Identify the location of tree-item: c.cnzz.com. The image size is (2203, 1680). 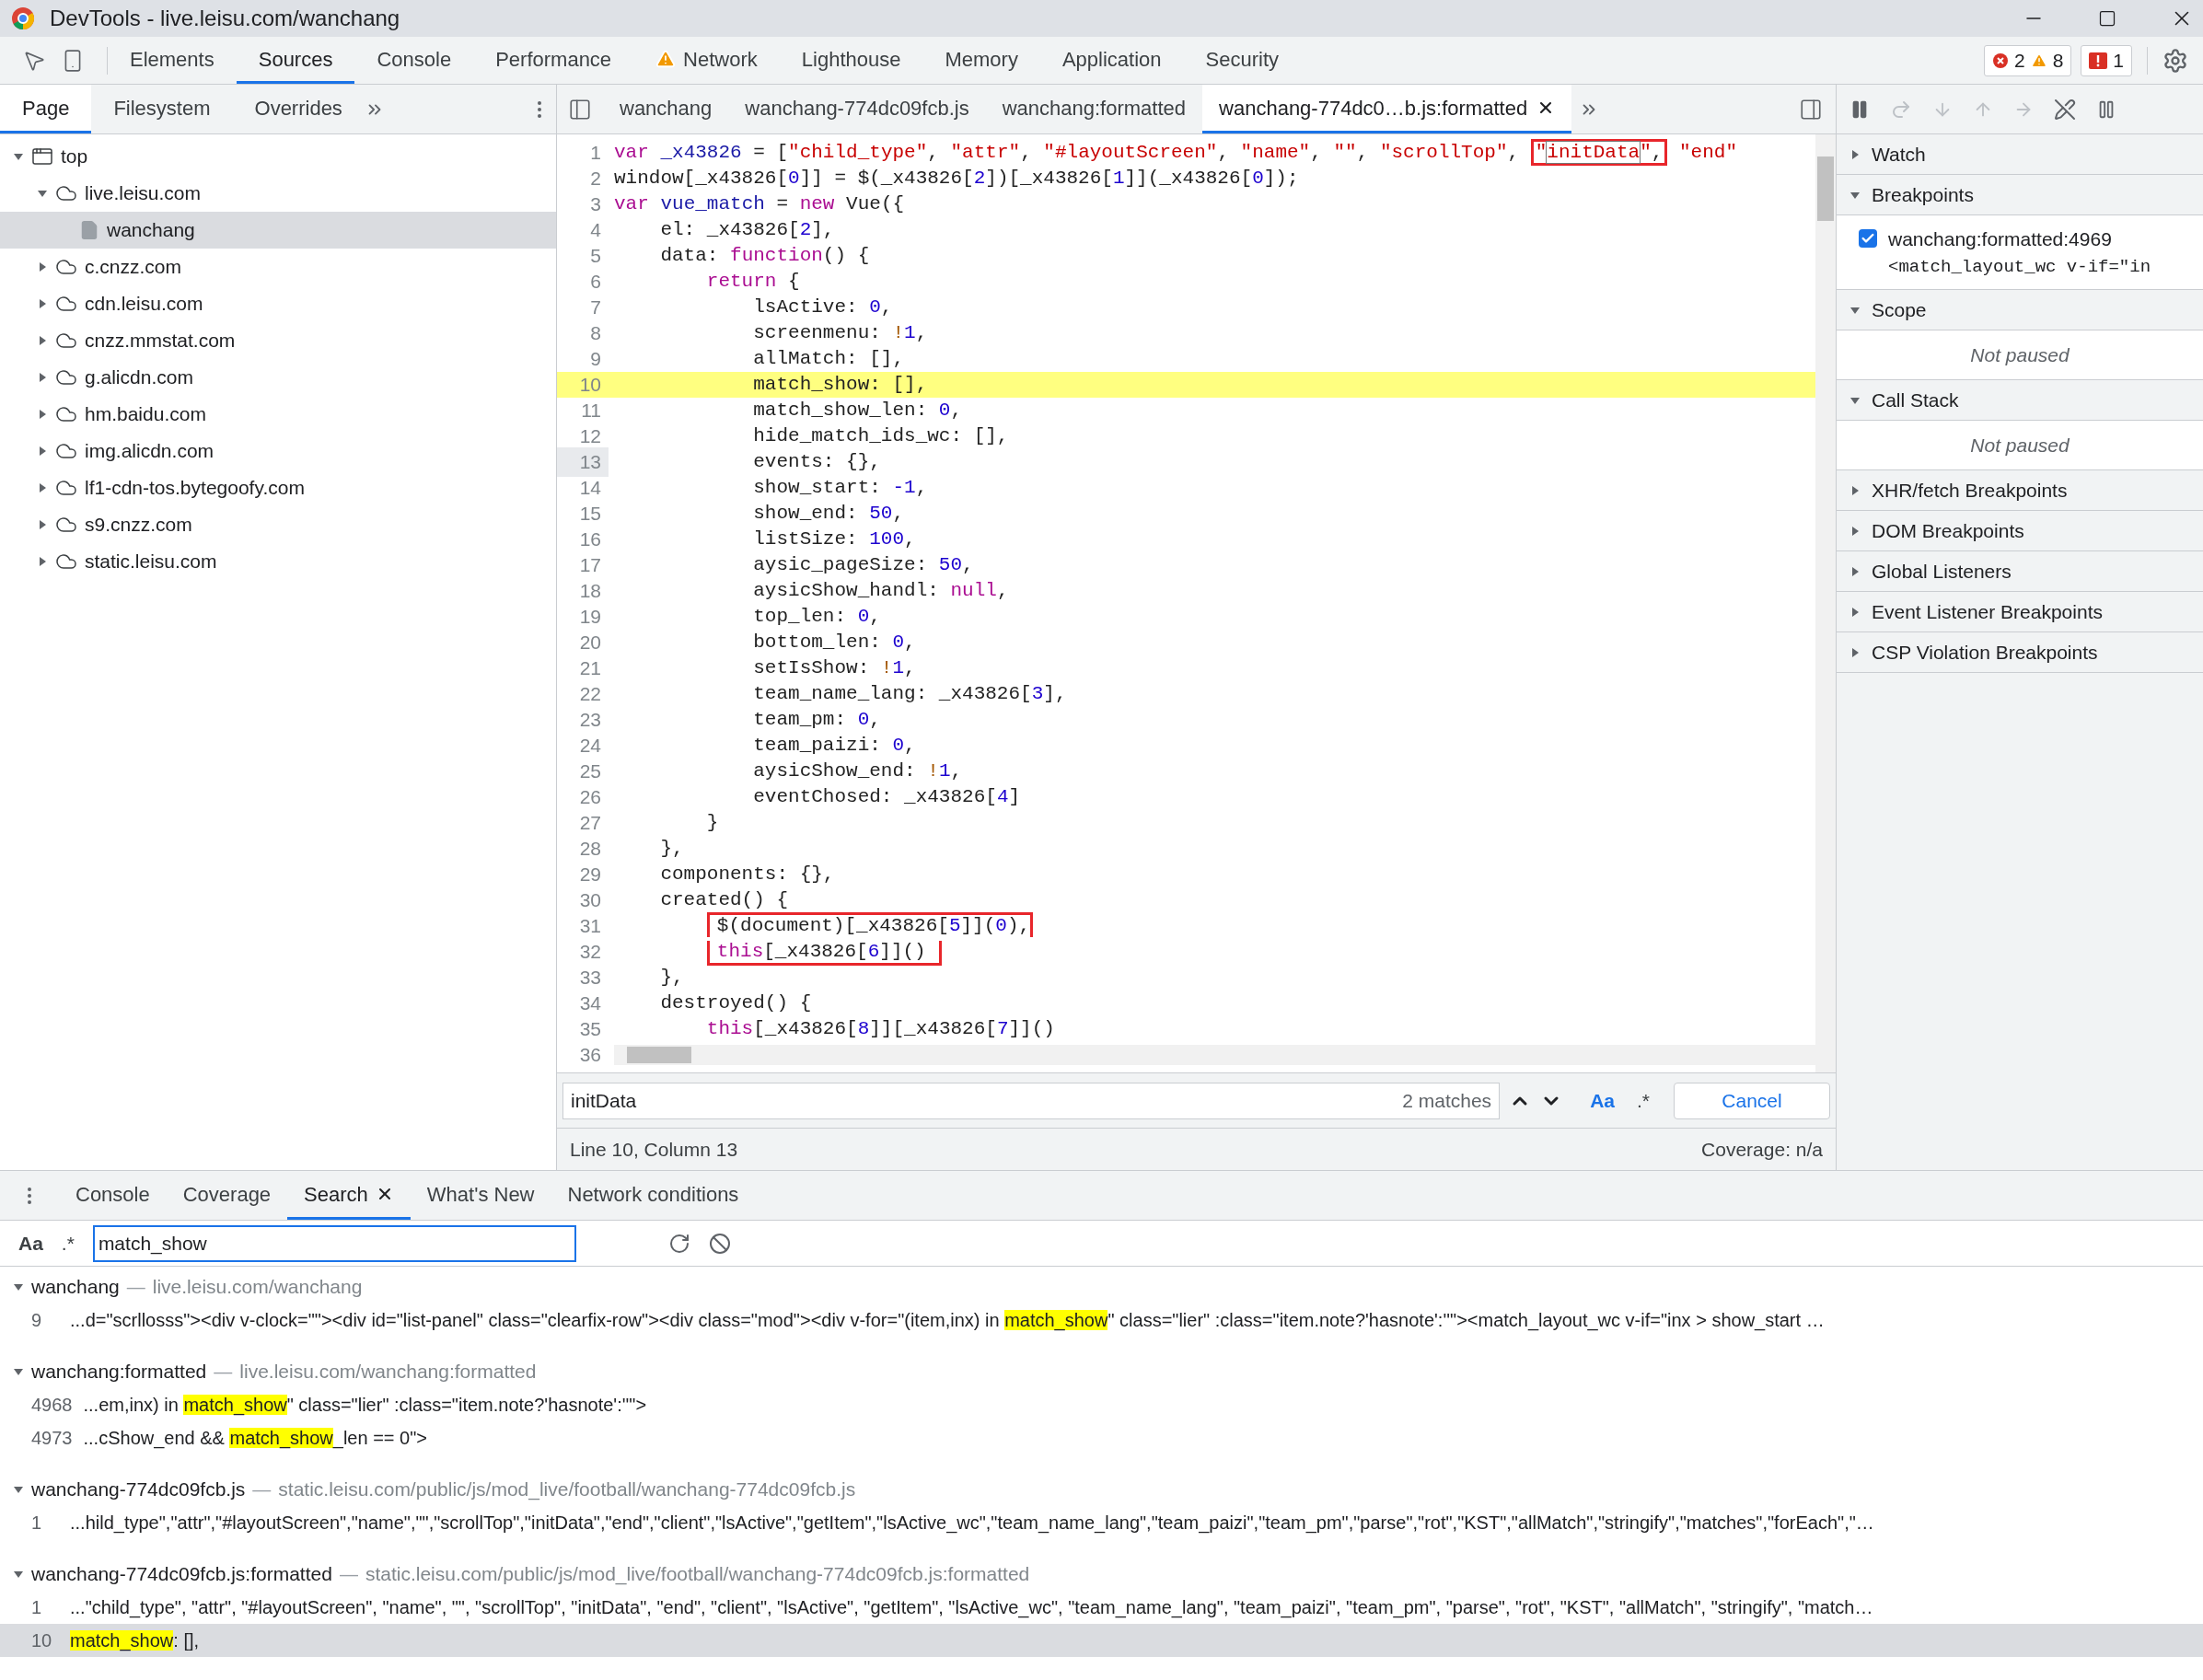
(278, 267).